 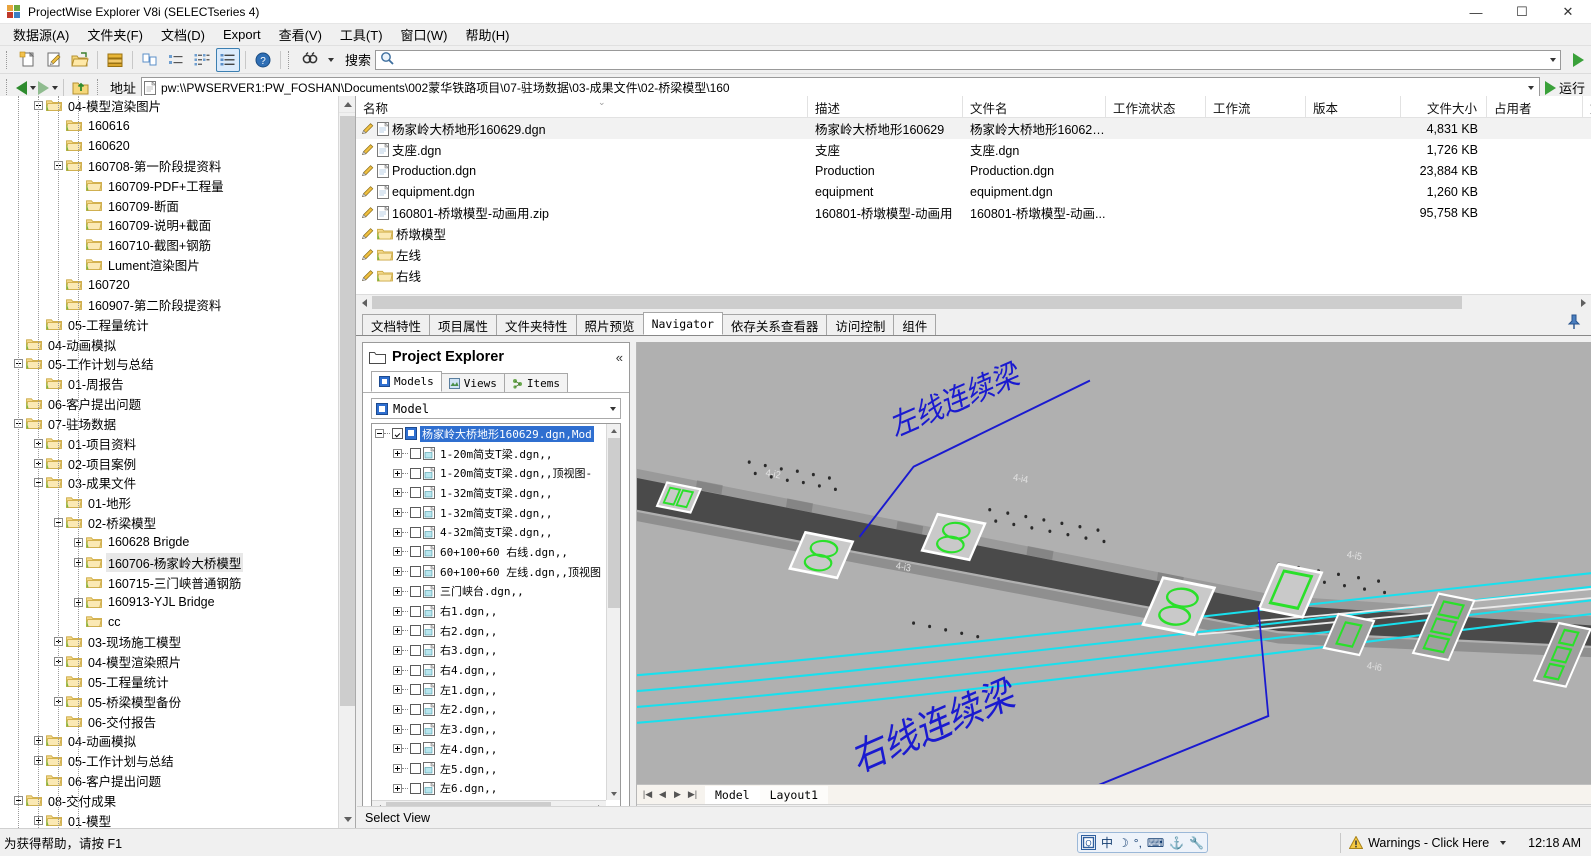 I want to click on model-tree-item: 1-32m简支T梁.dgn,,, so click(x=489, y=493).